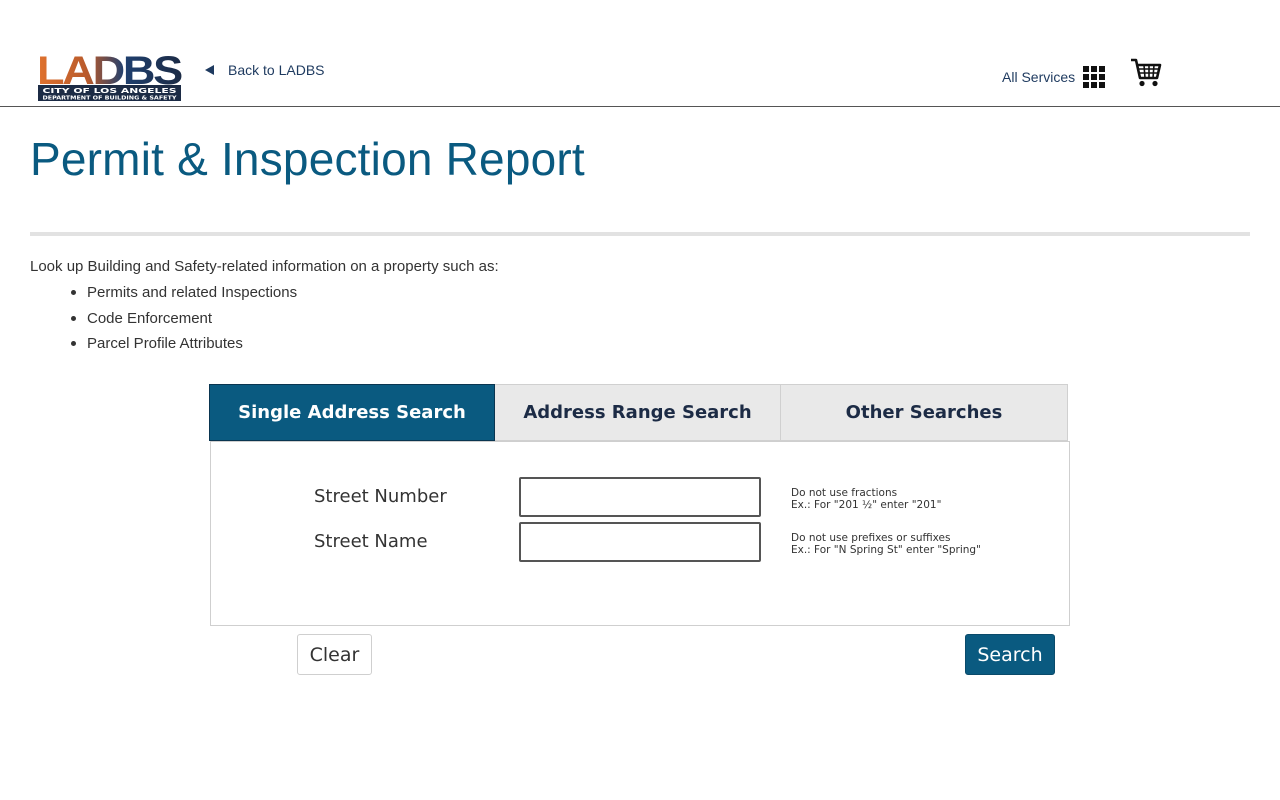  What do you see at coordinates (110, 99) in the screenshot?
I see `logo-line2: DEPARTMENT OF BUILDING & SAFETY` at bounding box center [110, 99].